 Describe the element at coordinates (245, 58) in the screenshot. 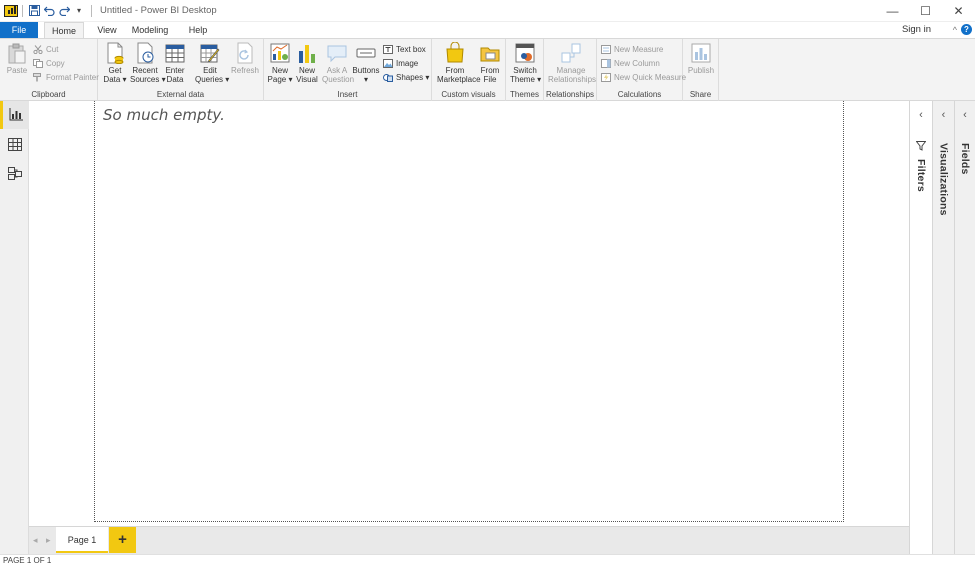

I see `refresh-button: Refresh` at that location.